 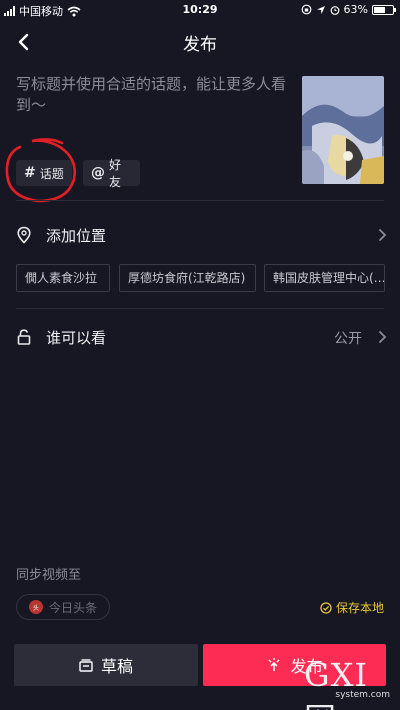 I want to click on alarm-icon, so click(x=334, y=10).